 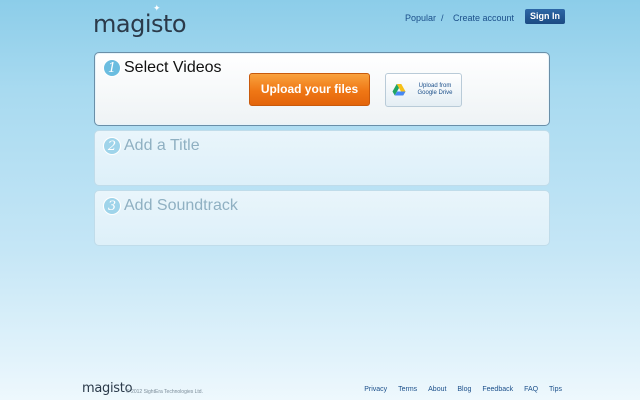 What do you see at coordinates (140, 24) in the screenshot?
I see `logo-text: magisto` at bounding box center [140, 24].